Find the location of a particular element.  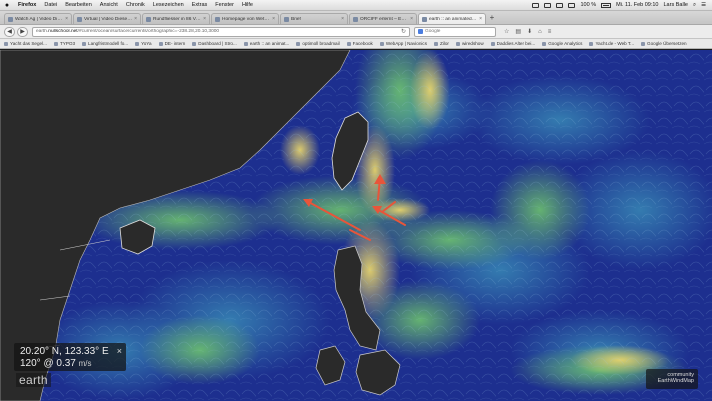

speed-unit: m/s is located at coordinates (85, 363).